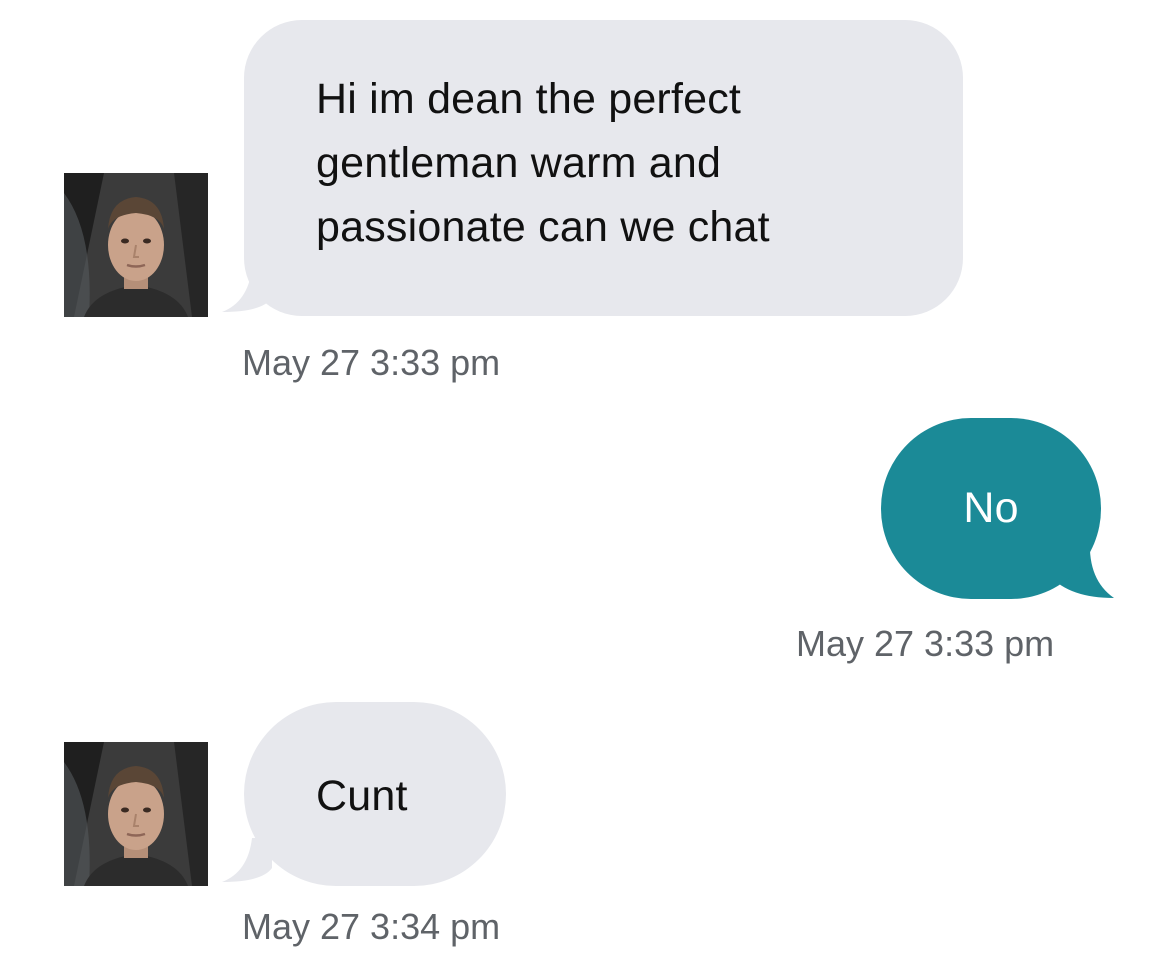 Image resolution: width=1170 pixels, height=955 pixels. What do you see at coordinates (371, 926) in the screenshot?
I see `message-timestamp: May 27 3:34 pm` at bounding box center [371, 926].